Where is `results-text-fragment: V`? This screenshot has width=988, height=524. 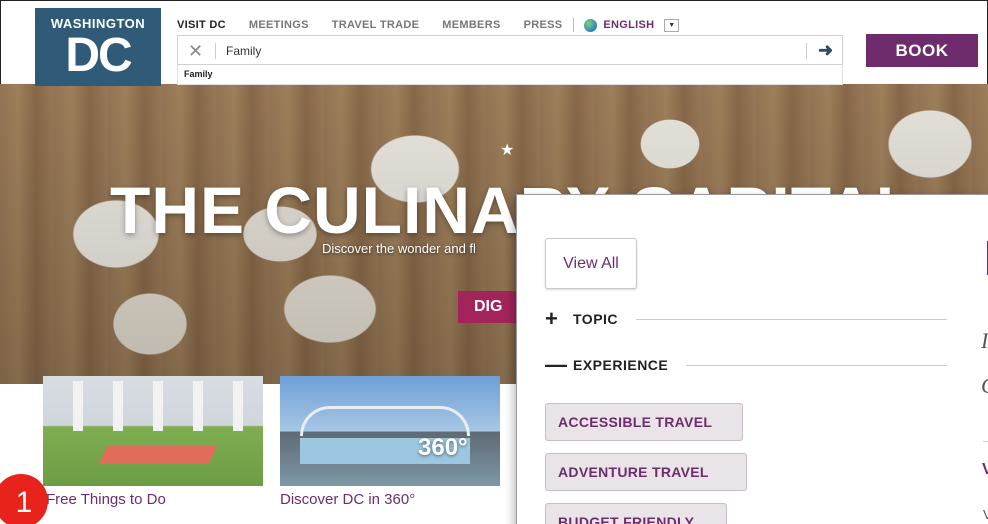
results-text-fragment: V is located at coordinates (985, 514).